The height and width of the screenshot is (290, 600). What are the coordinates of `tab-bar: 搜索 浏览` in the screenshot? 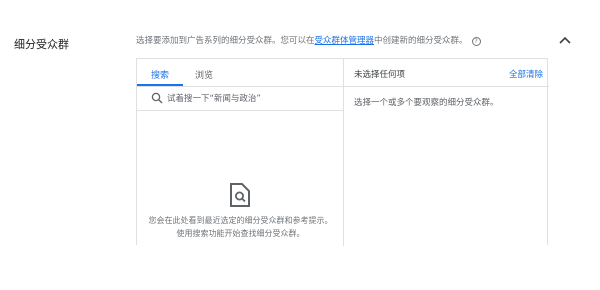 It's located at (240, 73).